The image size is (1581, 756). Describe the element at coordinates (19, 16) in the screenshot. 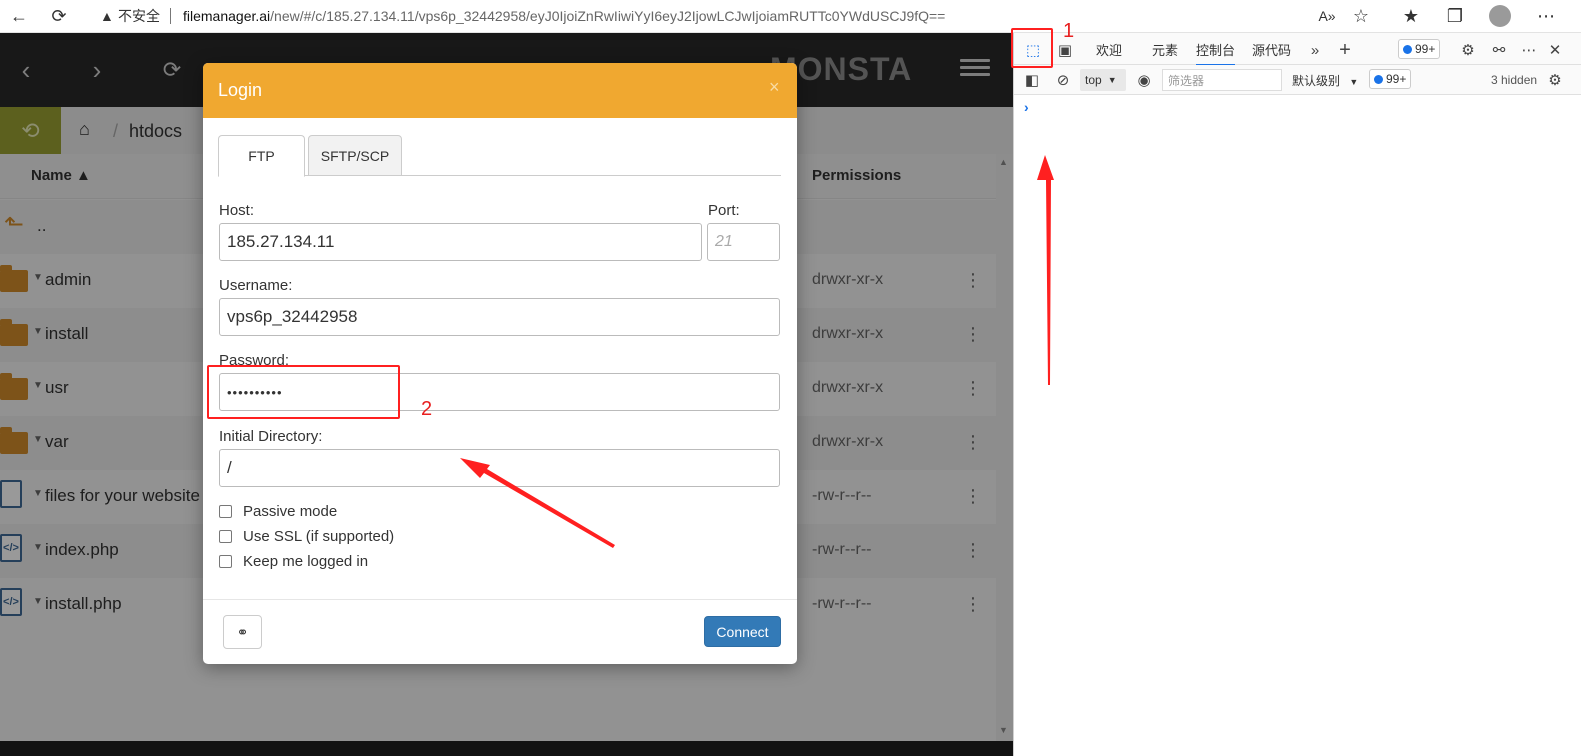

I see `back-arrow-icon: ←` at that location.